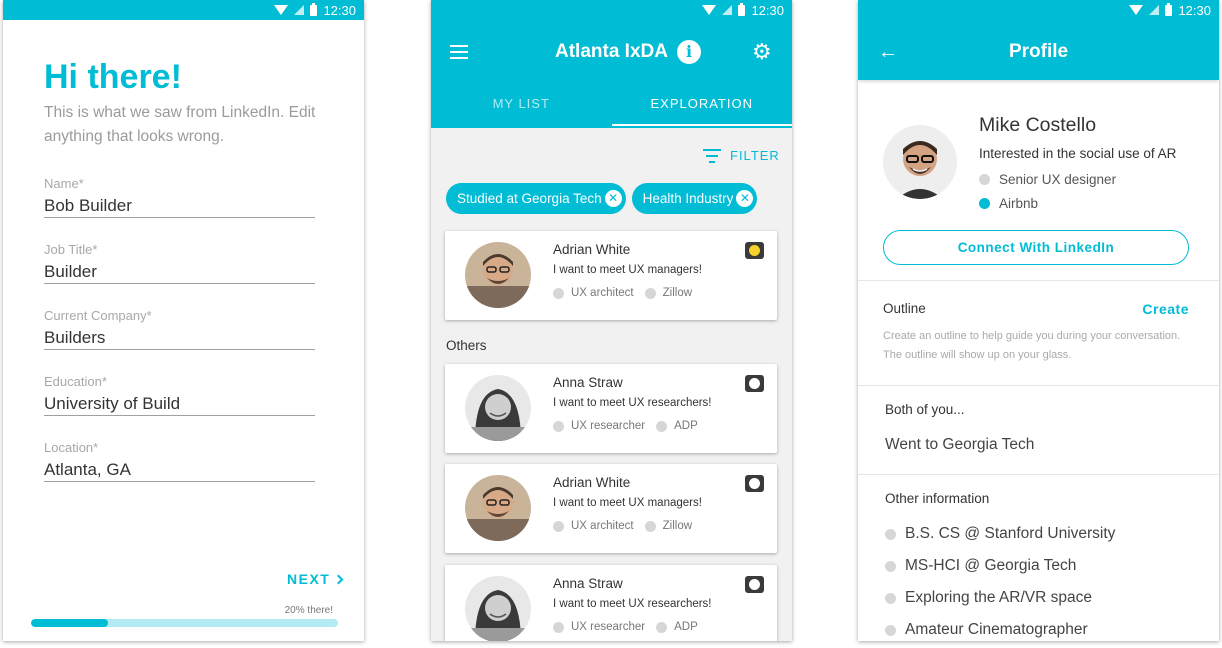  I want to click on info-icon: i, so click(689, 52).